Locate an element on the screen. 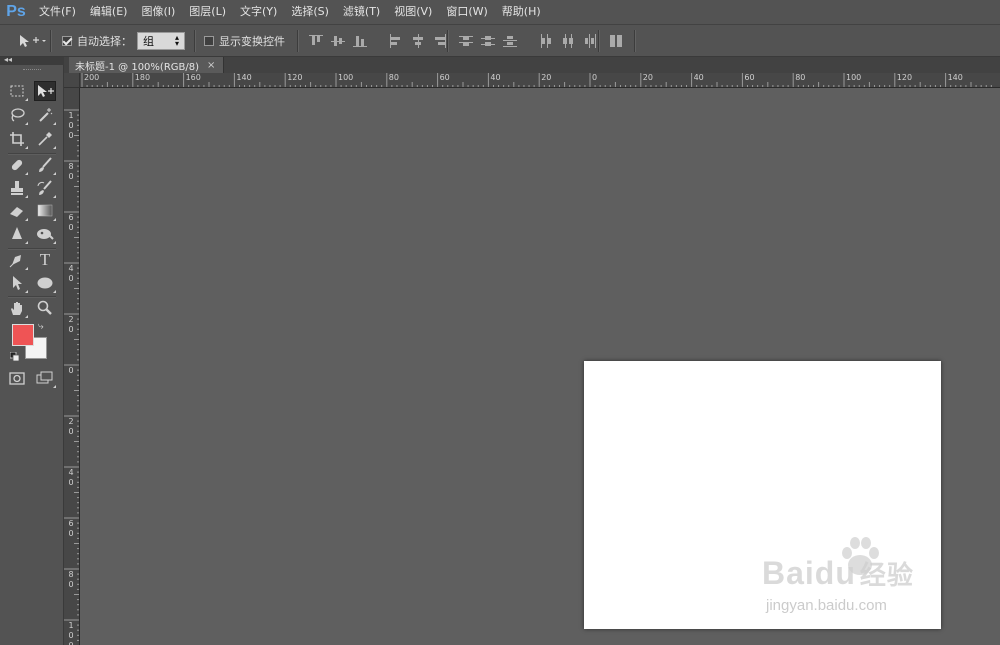 This screenshot has height=645, width=1000. toolbox-grip is located at coordinates (32, 70).